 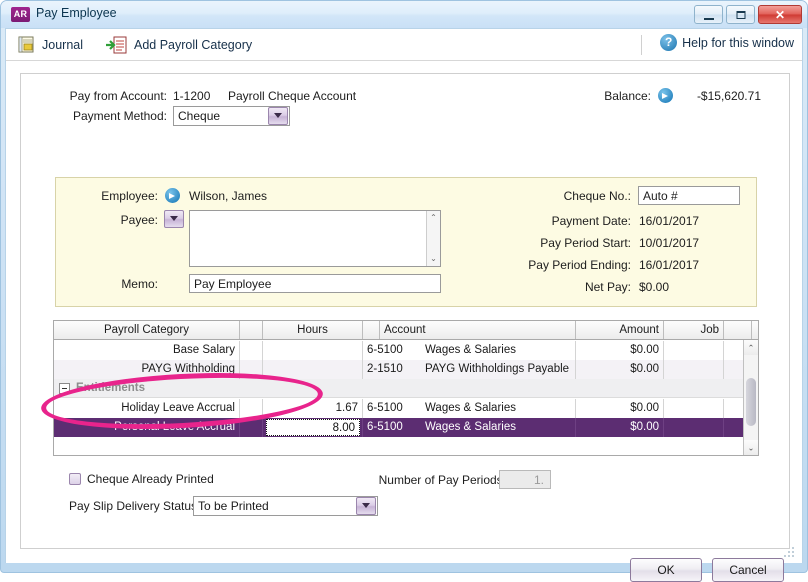 What do you see at coordinates (654, 287) in the screenshot?
I see `net-pay-value: $0.00` at bounding box center [654, 287].